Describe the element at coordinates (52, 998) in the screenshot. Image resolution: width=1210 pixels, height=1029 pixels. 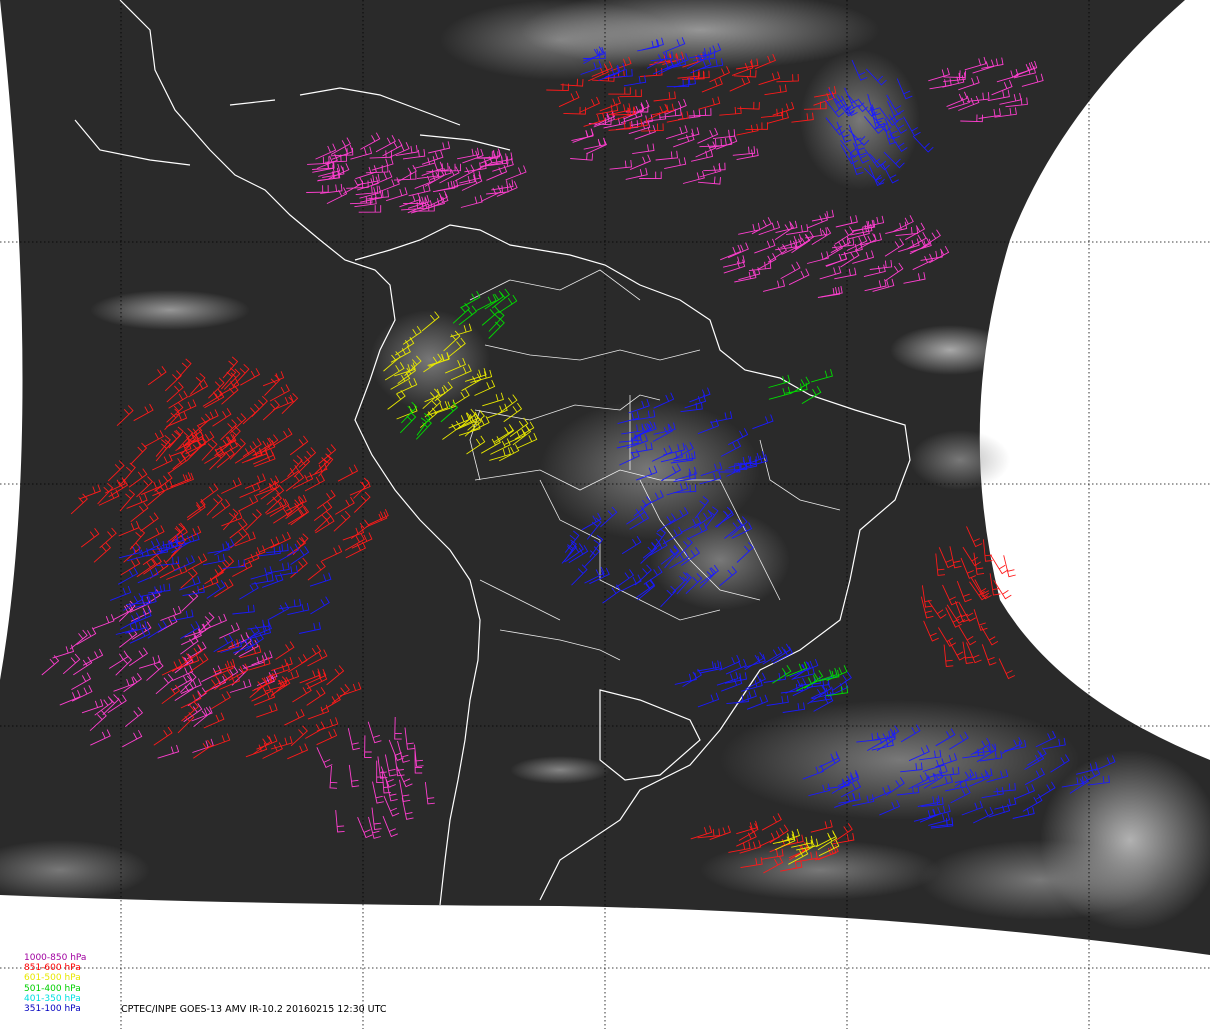
I see `legend-401-350: 401-350 hPa` at that location.